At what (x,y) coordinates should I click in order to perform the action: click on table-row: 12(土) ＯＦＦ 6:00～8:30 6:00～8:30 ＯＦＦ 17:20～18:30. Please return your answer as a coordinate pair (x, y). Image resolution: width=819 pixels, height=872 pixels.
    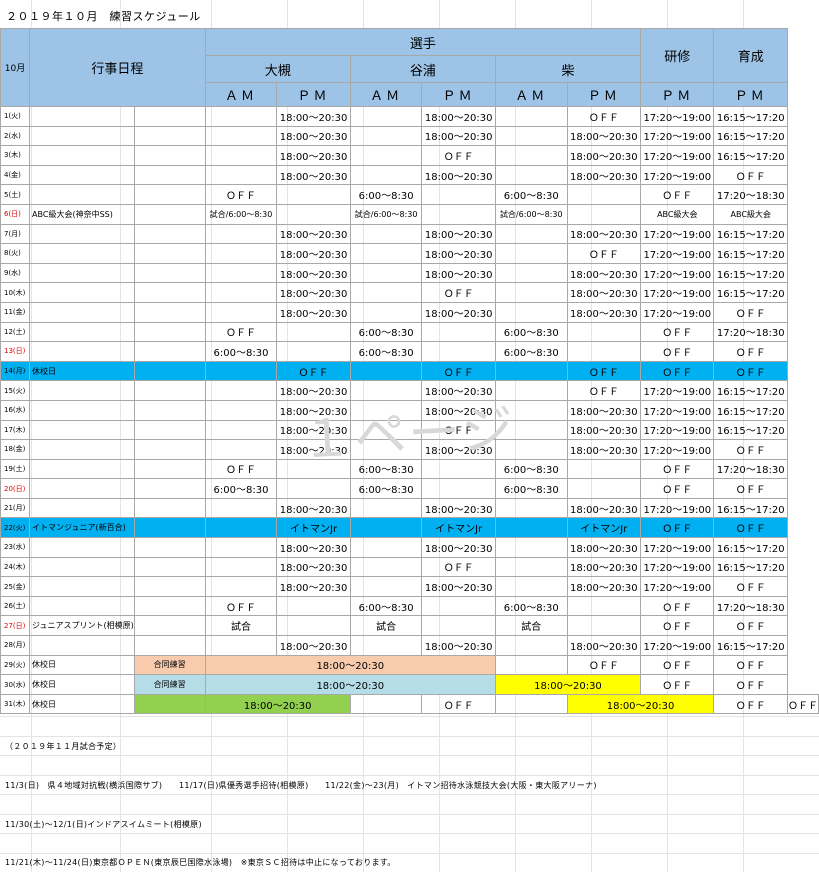
    Looking at the image, I should click on (409, 332).